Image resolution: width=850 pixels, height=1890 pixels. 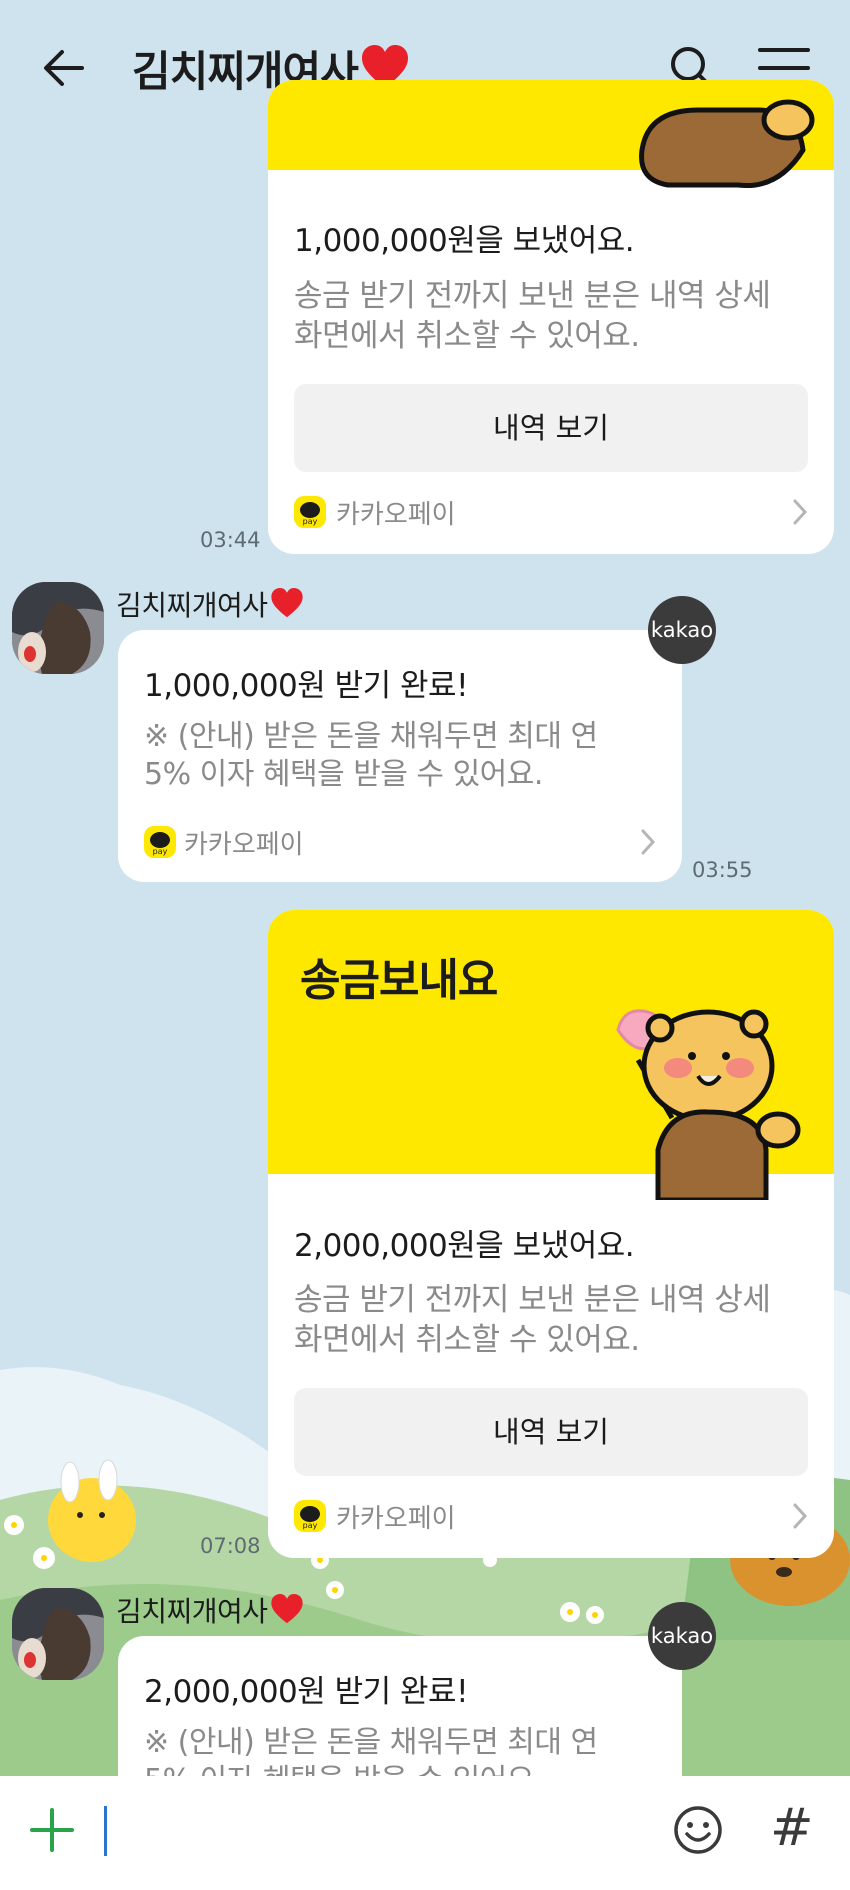 What do you see at coordinates (52, 1830) in the screenshot?
I see `plus-icon` at bounding box center [52, 1830].